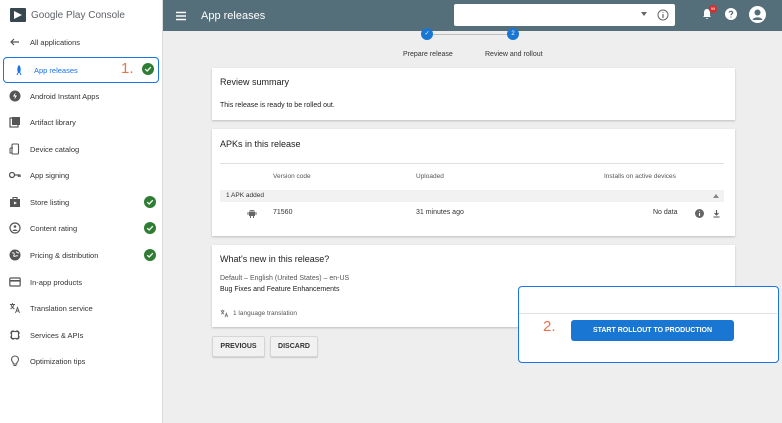 The height and width of the screenshot is (423, 782). What do you see at coordinates (81, 228) in the screenshot?
I see `sidebar-item-content-rating: Content rating` at bounding box center [81, 228].